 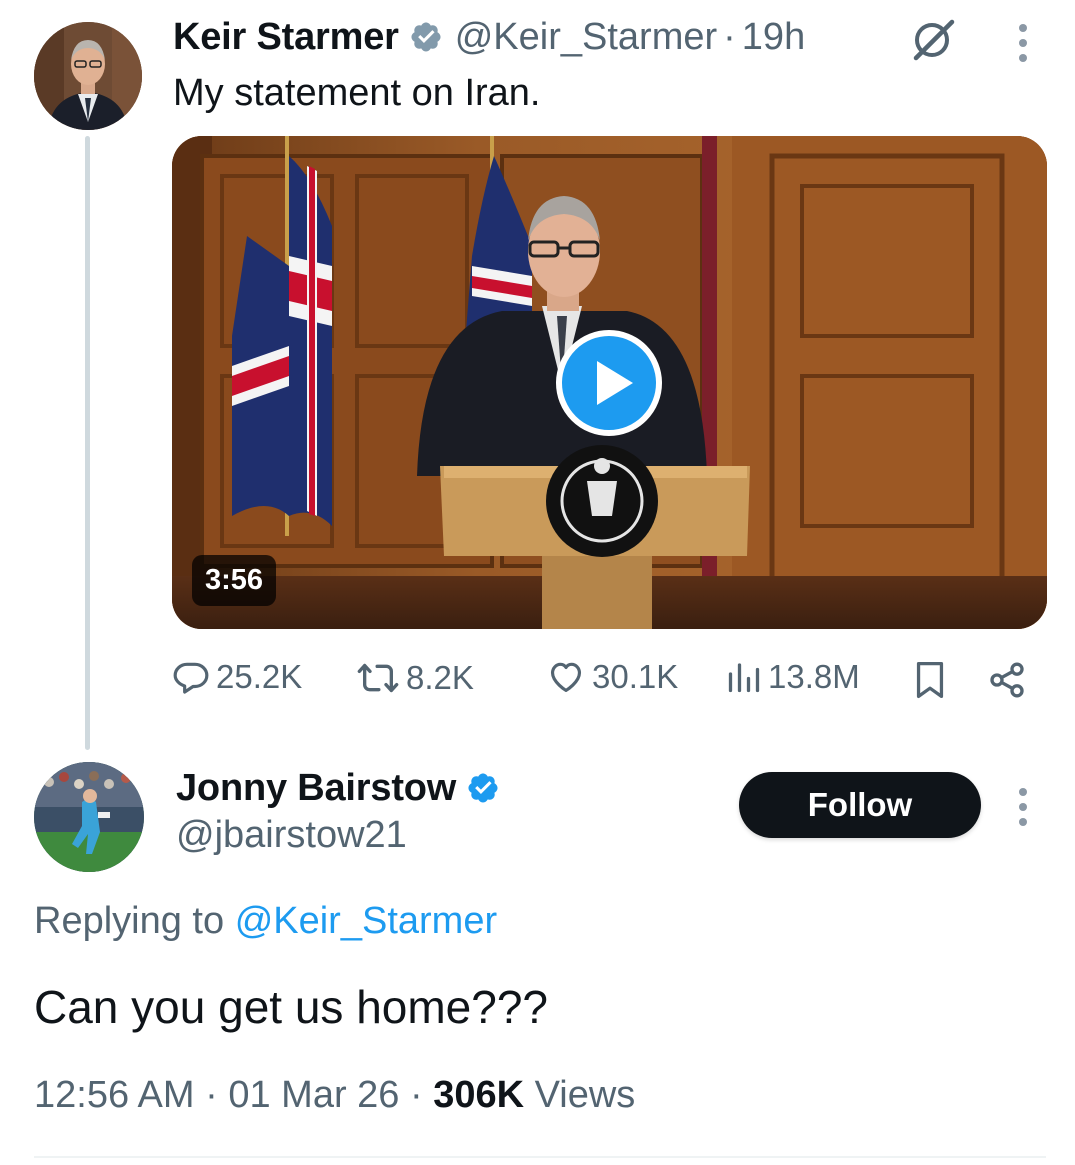 What do you see at coordinates (635, 676) in the screenshot?
I see `like-count: 30.1K` at bounding box center [635, 676].